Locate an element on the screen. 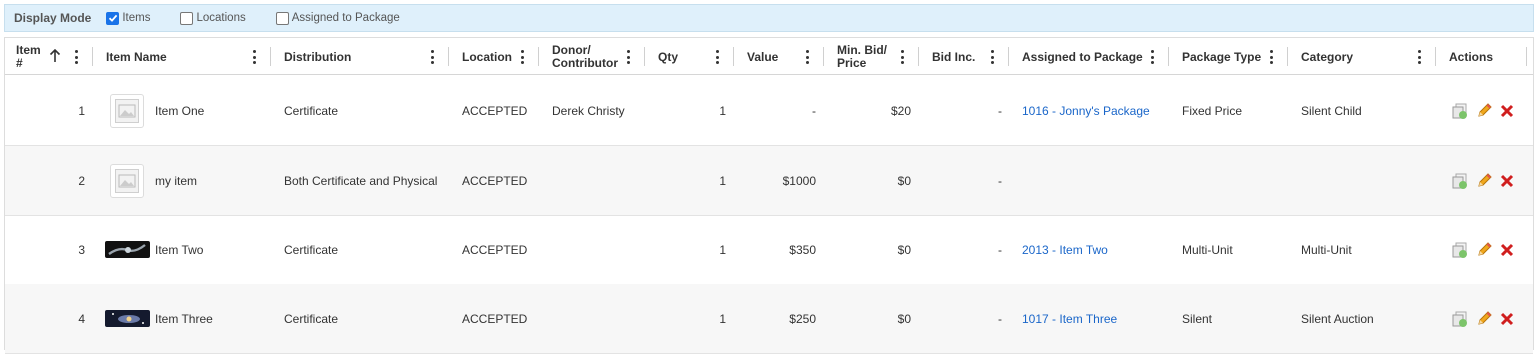  column-title: Qty is located at coordinates (668, 56).